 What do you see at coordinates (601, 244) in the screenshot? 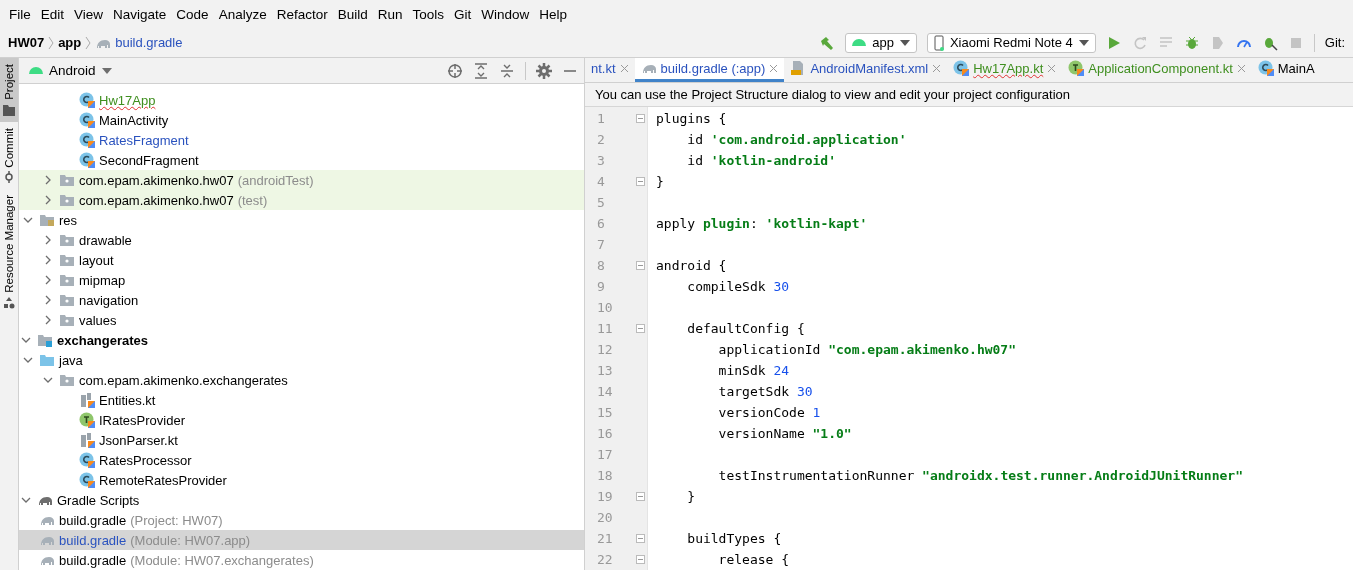
I see `line-number: 7` at bounding box center [601, 244].